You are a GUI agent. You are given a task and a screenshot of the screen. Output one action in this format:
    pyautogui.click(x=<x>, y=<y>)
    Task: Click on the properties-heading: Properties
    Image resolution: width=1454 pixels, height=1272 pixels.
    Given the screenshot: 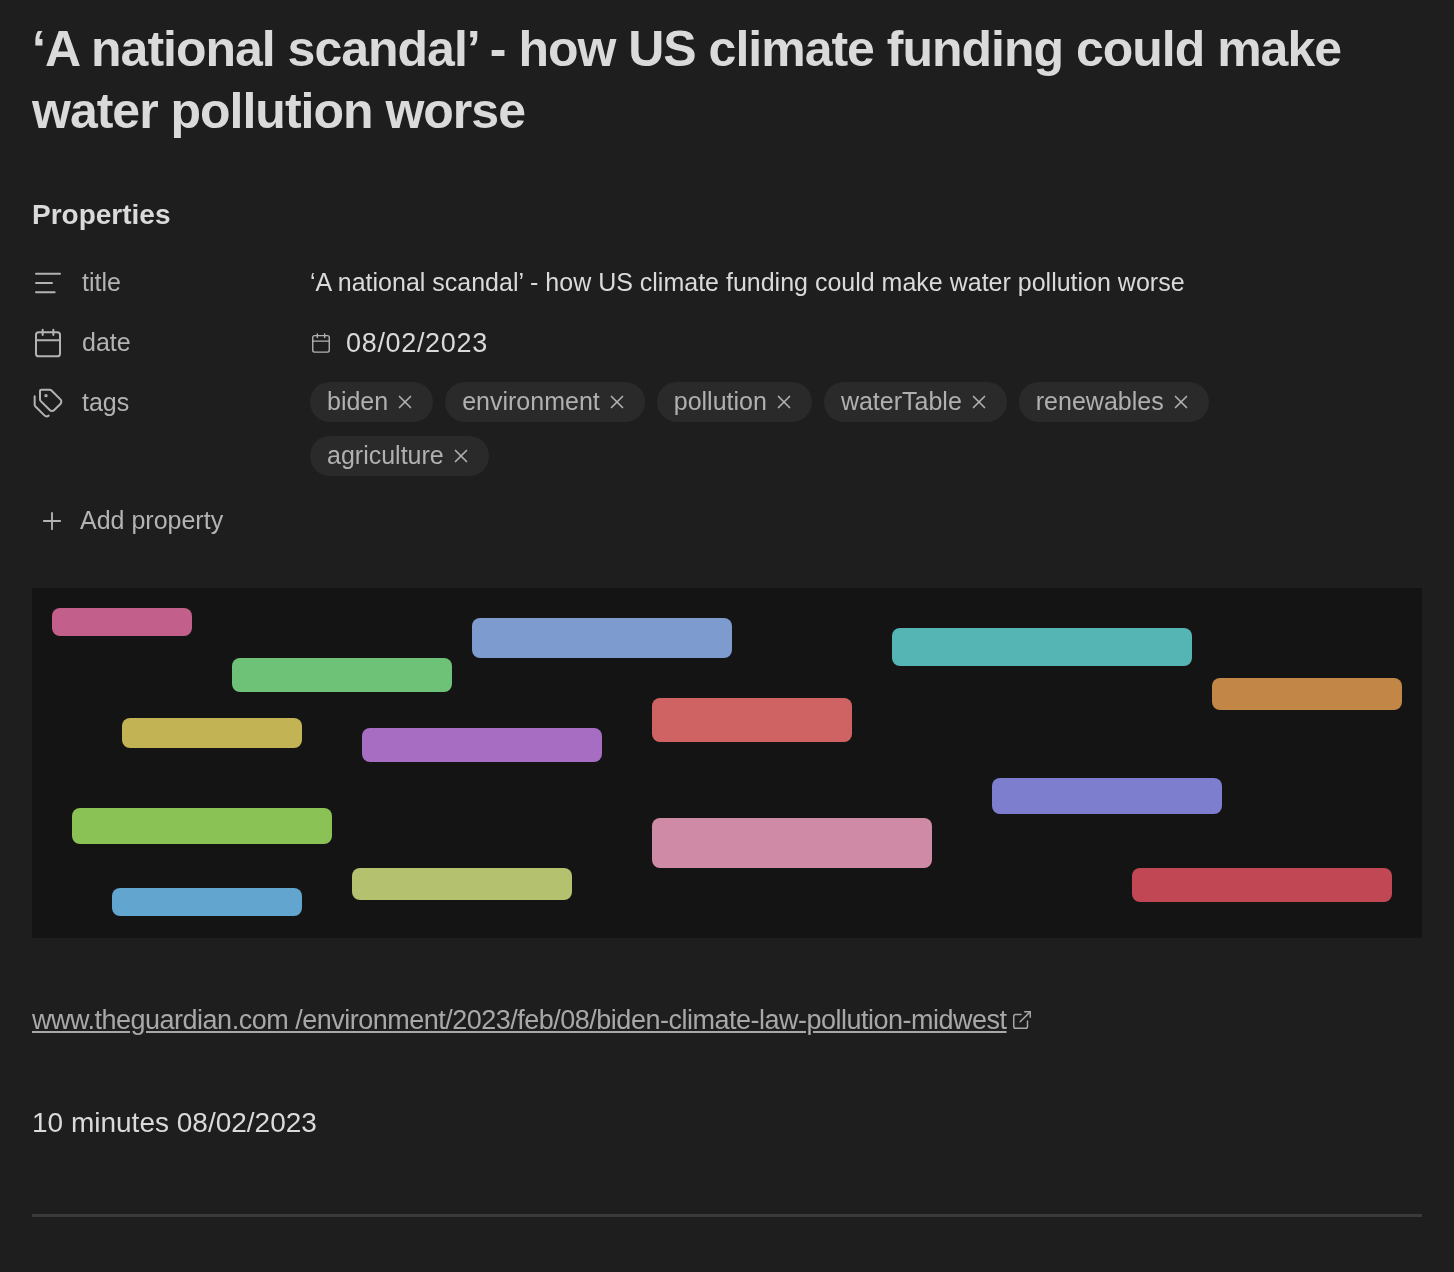 What is the action you would take?
    pyautogui.click(x=102, y=215)
    